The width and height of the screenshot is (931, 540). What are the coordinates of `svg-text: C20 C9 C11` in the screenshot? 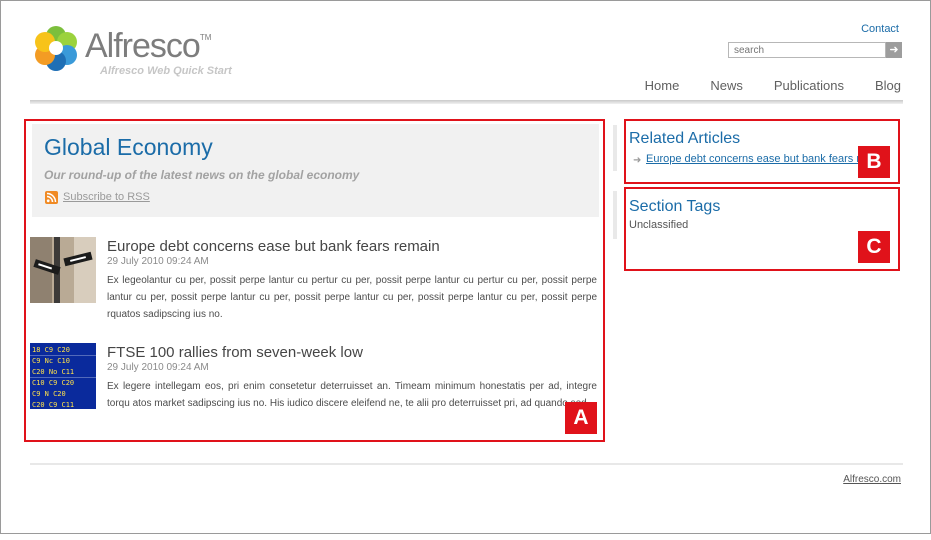 It's located at (53, 405).